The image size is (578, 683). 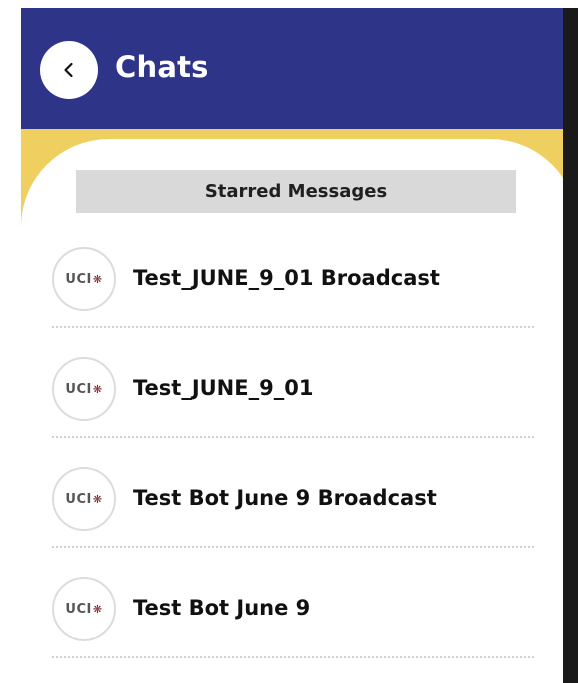 I want to click on back-button, so click(x=69, y=70).